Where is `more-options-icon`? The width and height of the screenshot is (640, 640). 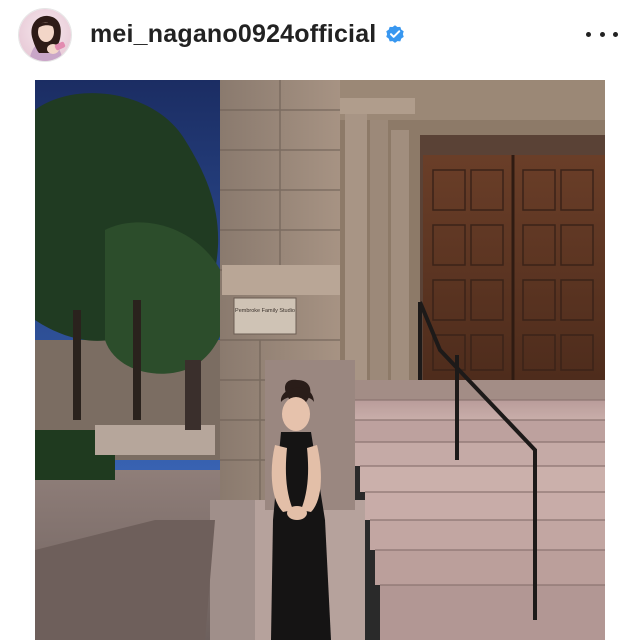 more-options-icon is located at coordinates (602, 34).